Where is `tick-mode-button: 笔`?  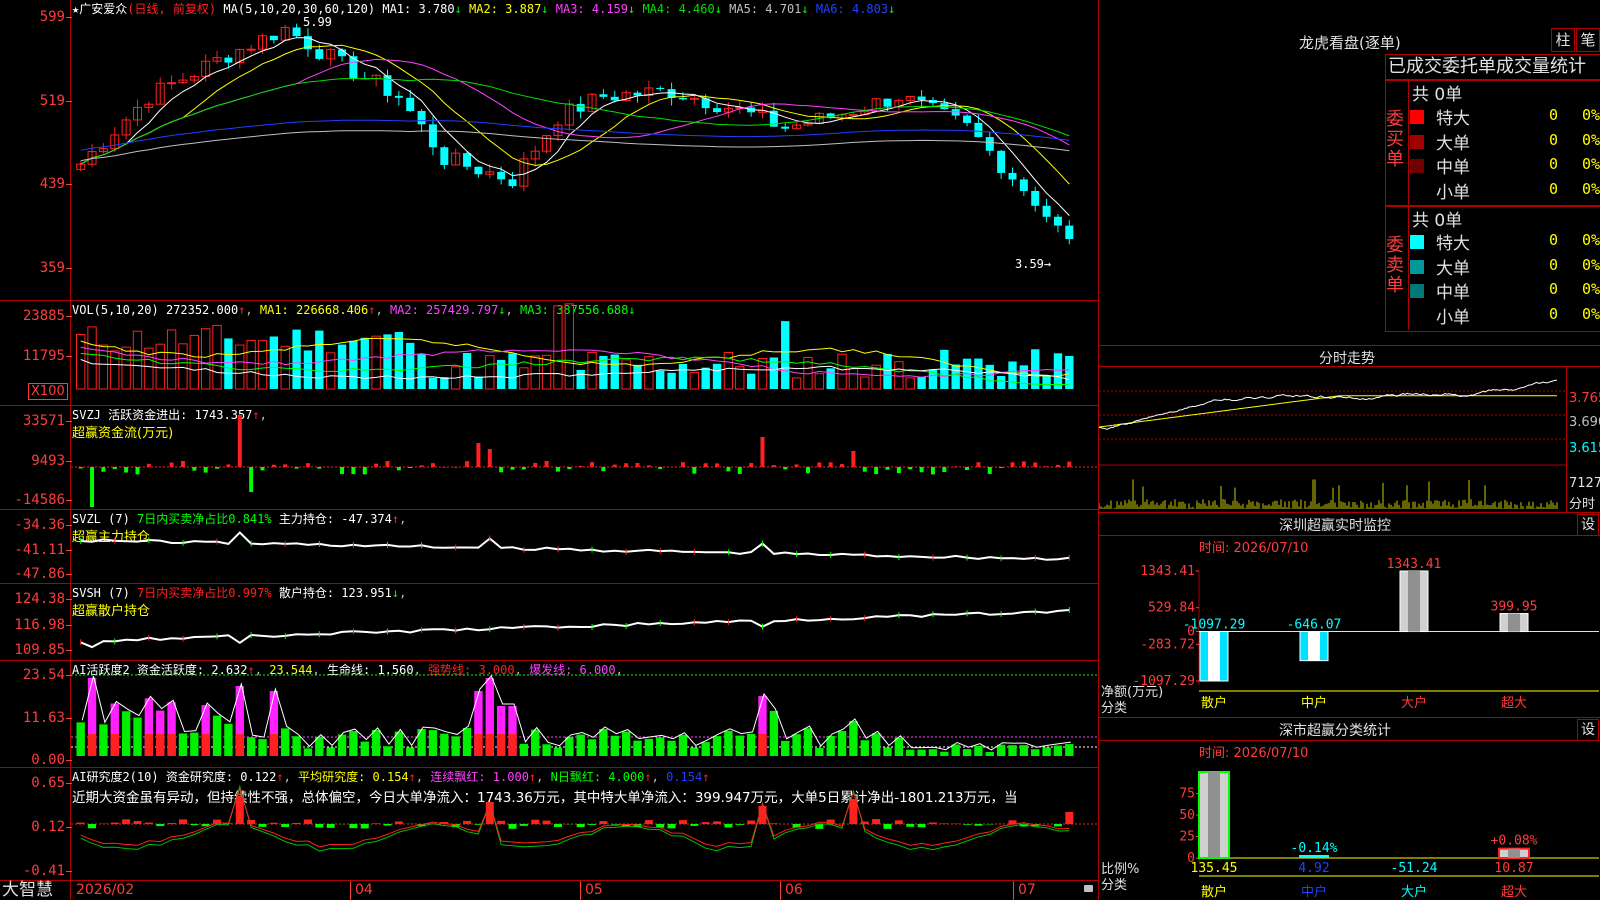
tick-mode-button: 笔 is located at coordinates (1588, 40).